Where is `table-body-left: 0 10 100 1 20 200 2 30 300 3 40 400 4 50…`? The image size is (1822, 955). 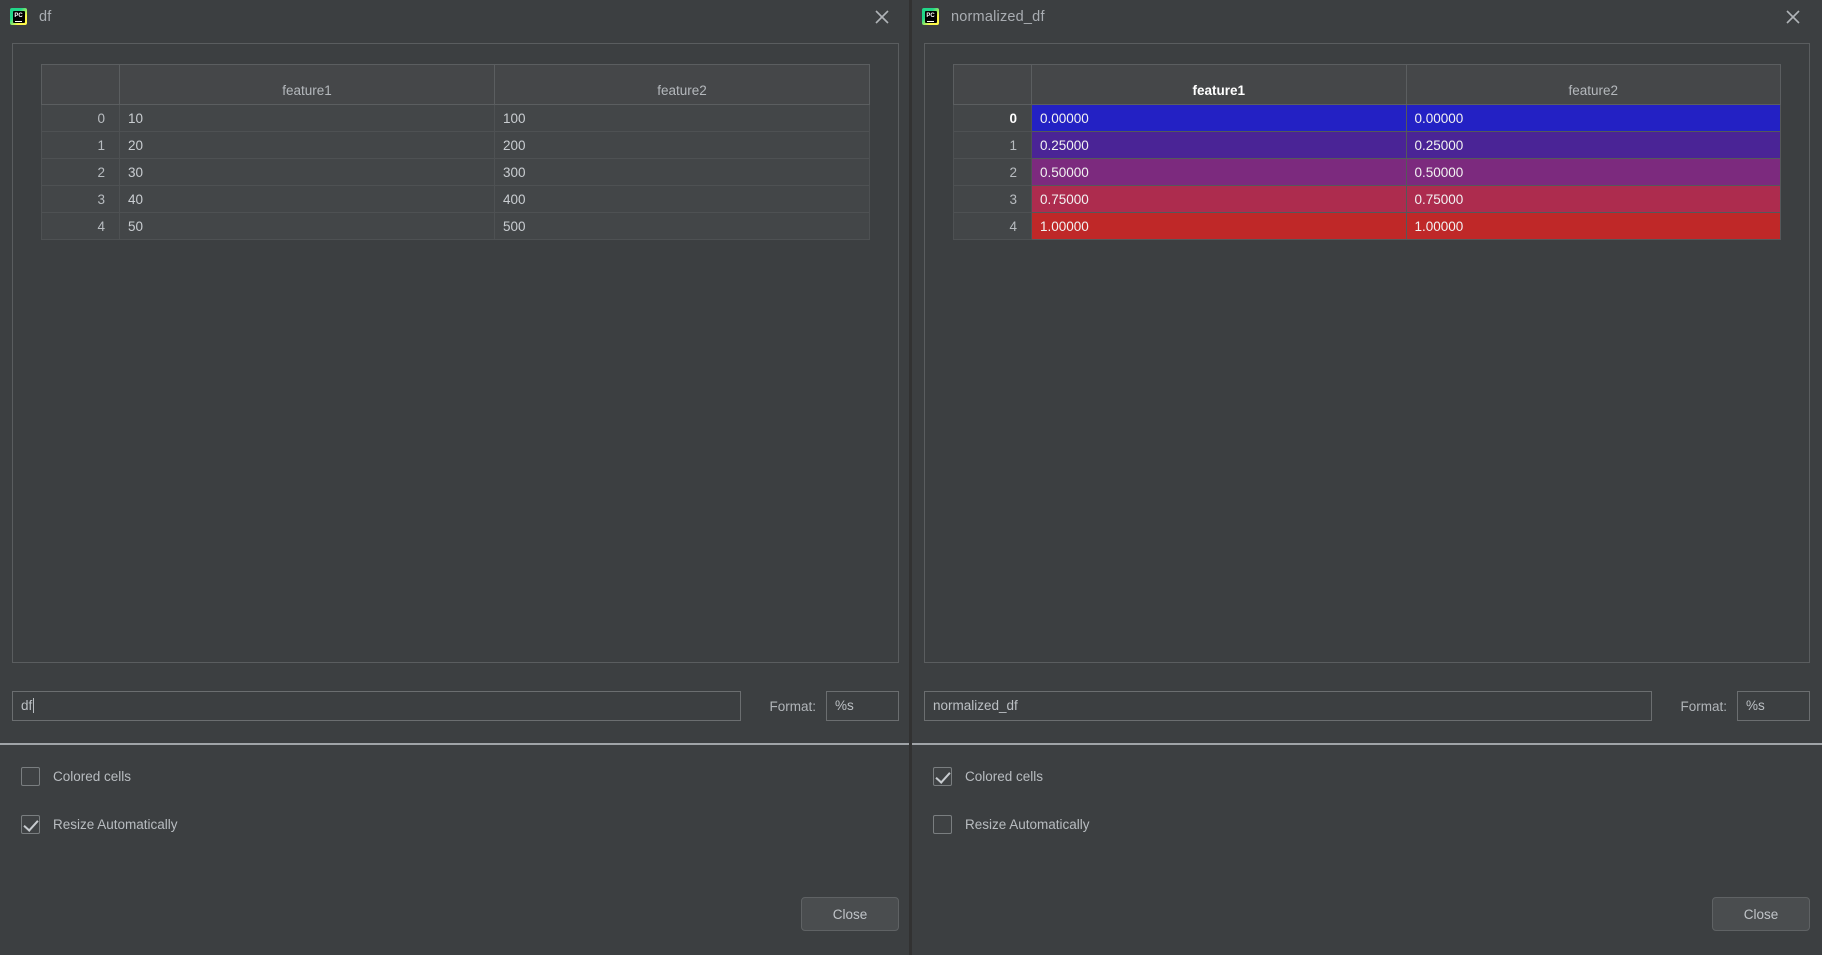
table-body-left: 0 10 100 1 20 200 2 30 300 3 40 400 4 50… is located at coordinates (455, 172).